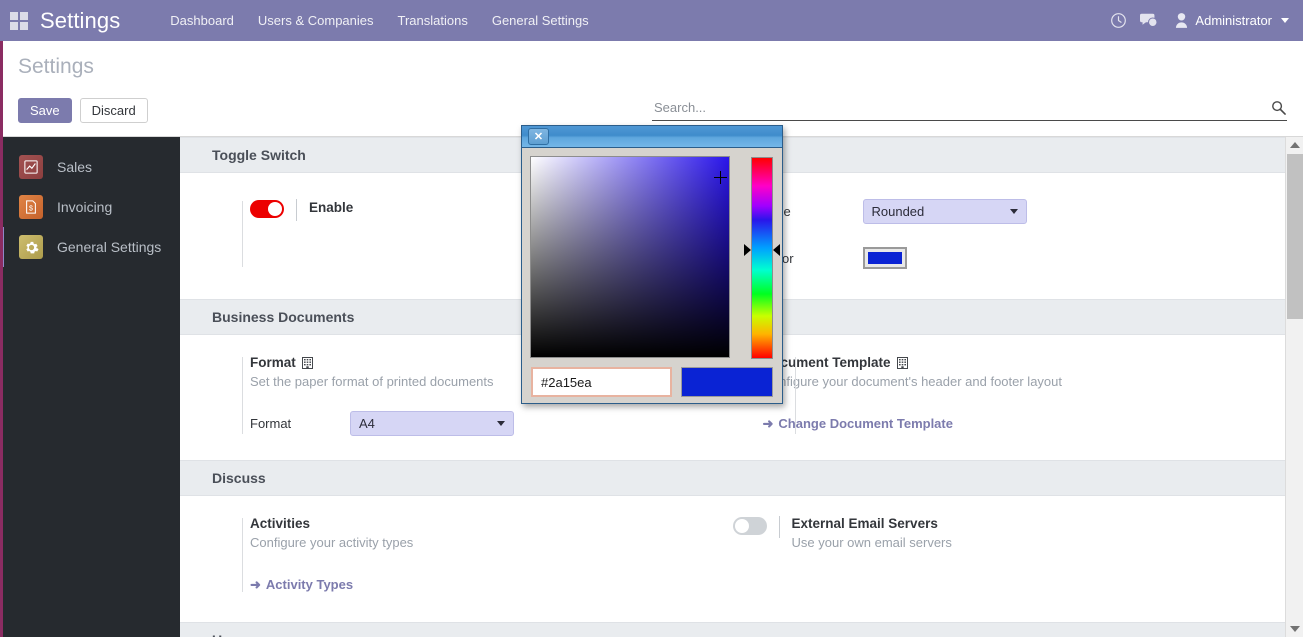 This screenshot has width=1303, height=637. I want to click on hue-slider, so click(762, 258).